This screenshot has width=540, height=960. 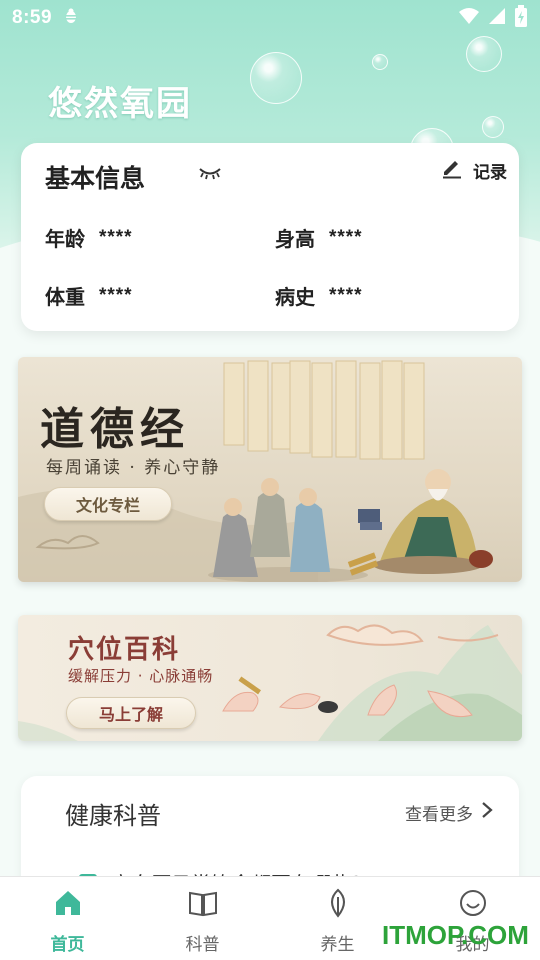 I want to click on tab-science: 科普, so click(x=202, y=918).